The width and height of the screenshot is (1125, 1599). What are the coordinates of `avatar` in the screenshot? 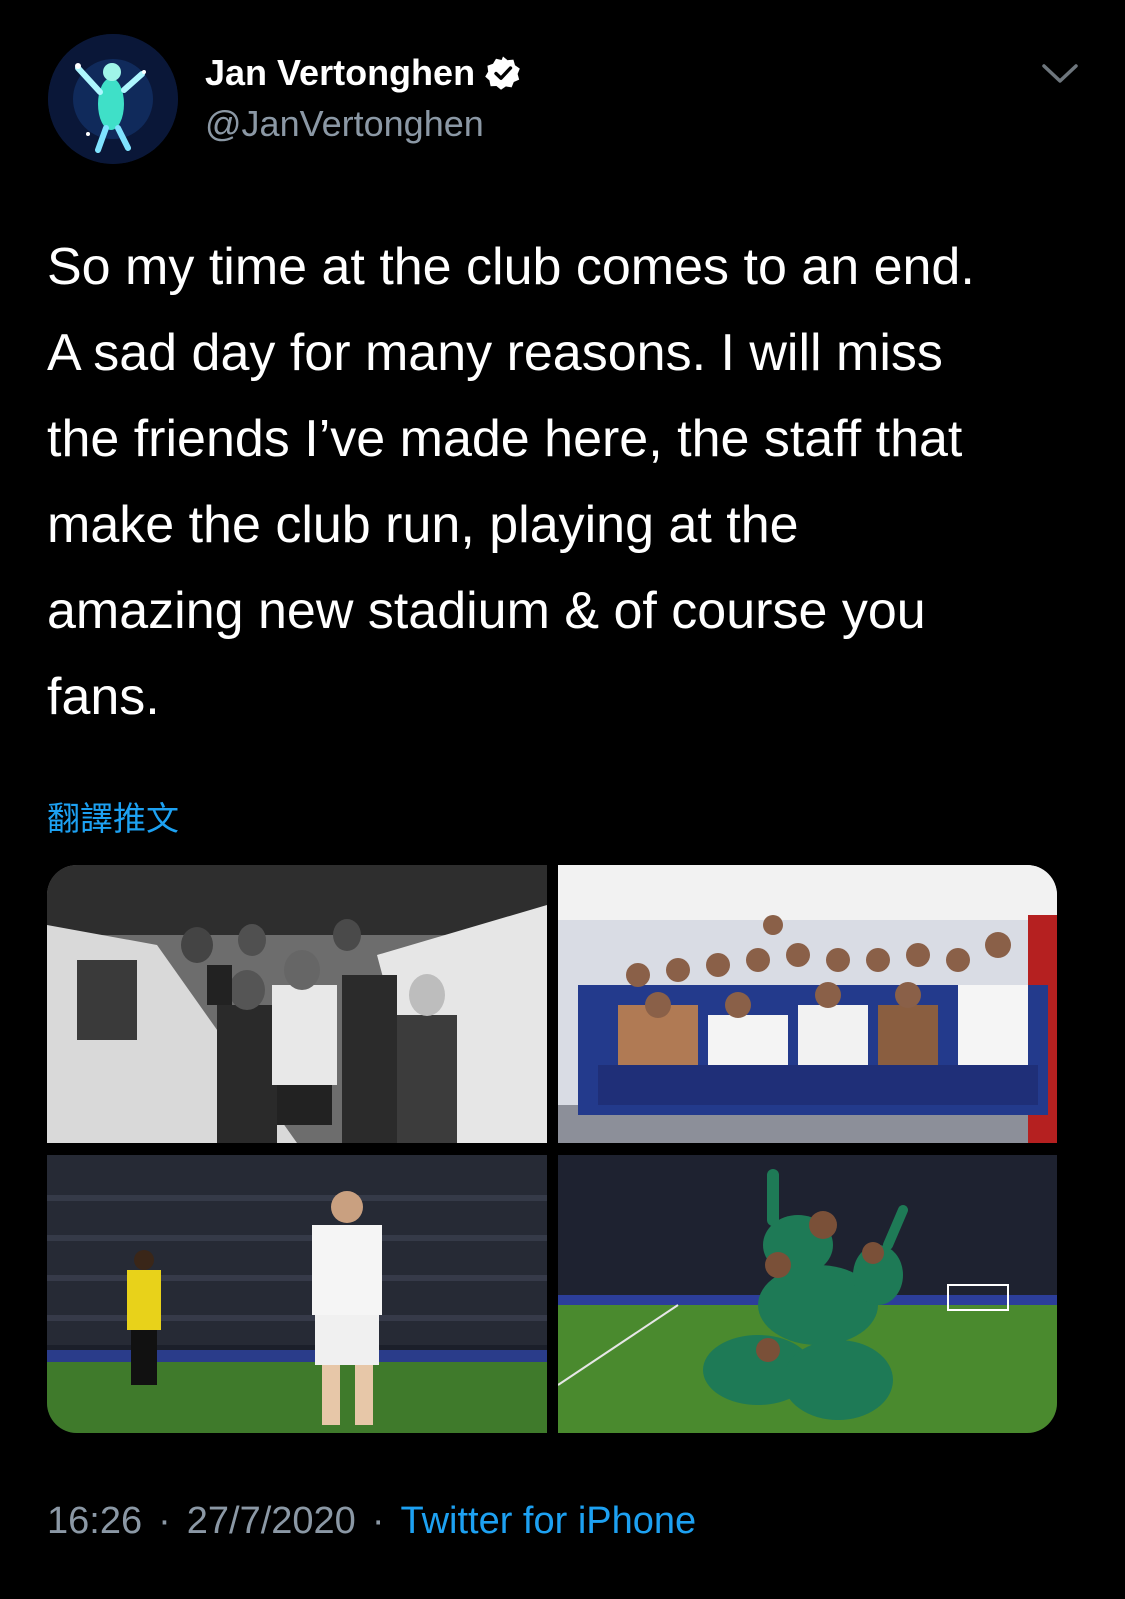 It's located at (113, 99).